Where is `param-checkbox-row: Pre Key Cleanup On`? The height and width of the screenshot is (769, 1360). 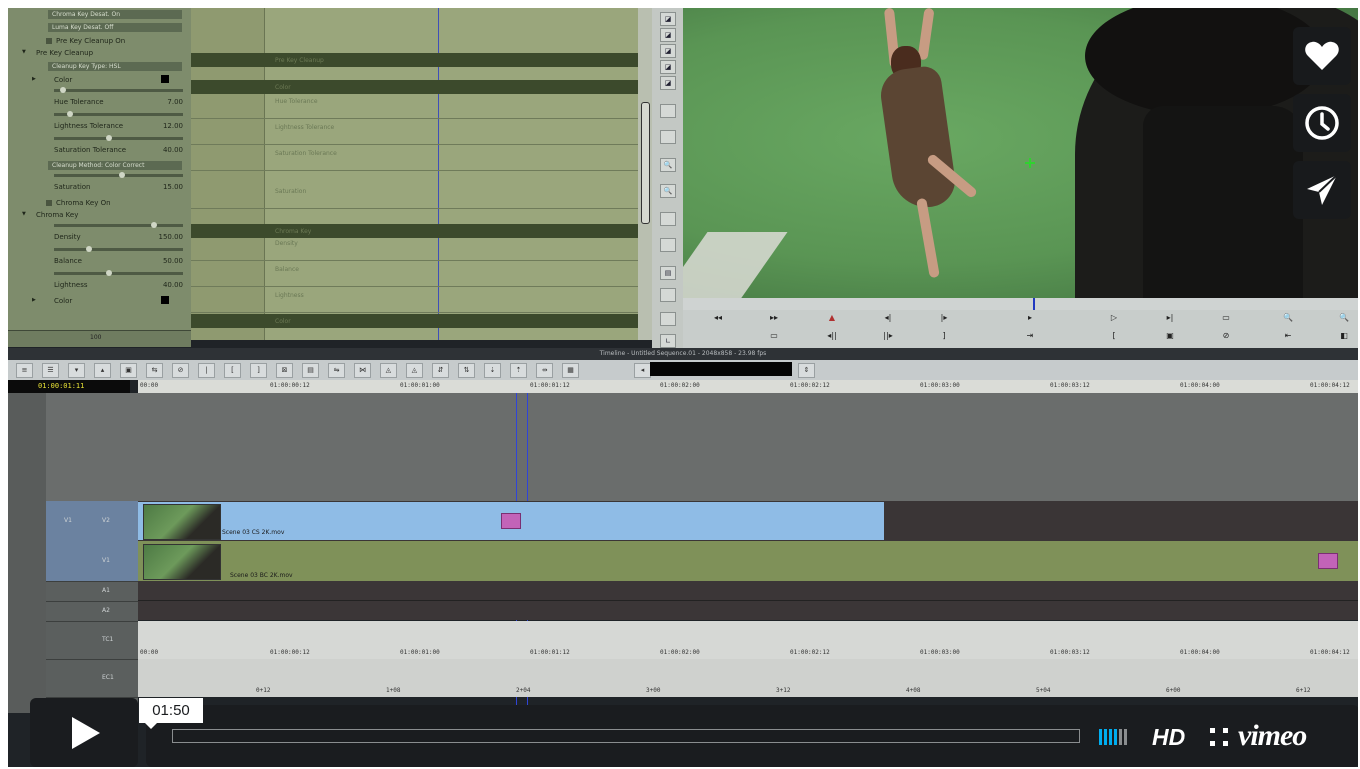
param-checkbox-row: Pre Key Cleanup On is located at coordinates (99, 41).